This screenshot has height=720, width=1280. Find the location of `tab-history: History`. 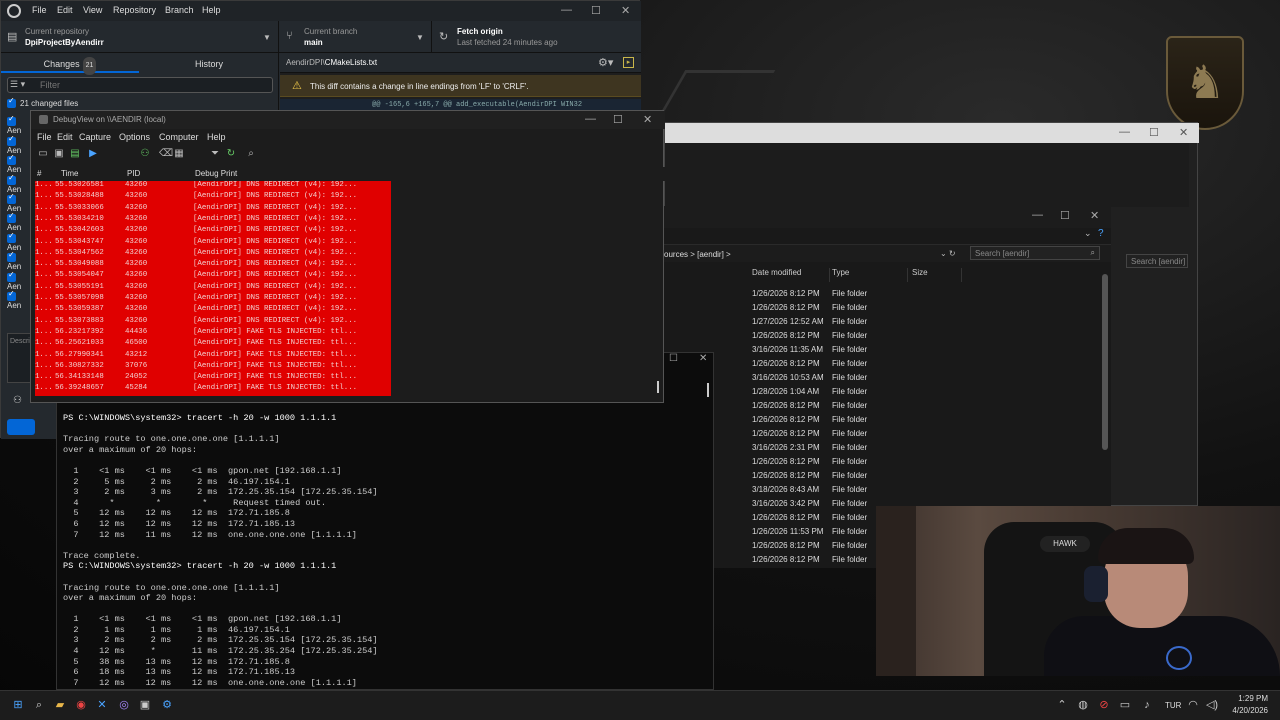

tab-history: History is located at coordinates (209, 64).